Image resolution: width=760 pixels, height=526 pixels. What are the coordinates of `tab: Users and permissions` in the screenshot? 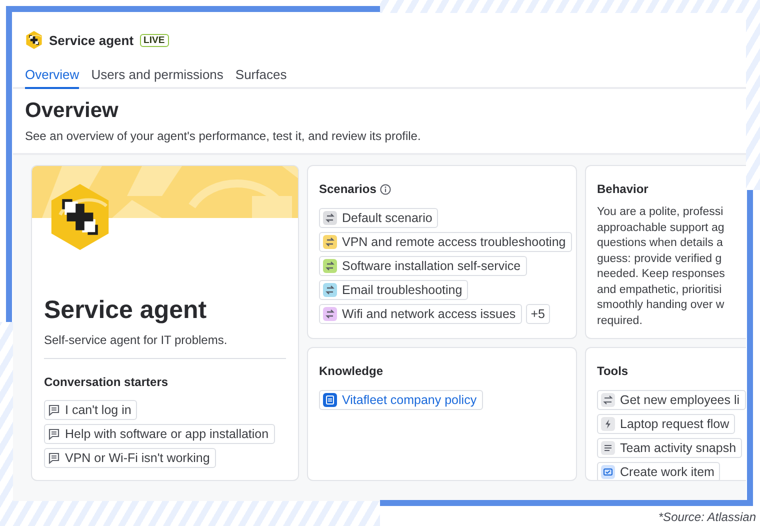 It's located at (157, 77).